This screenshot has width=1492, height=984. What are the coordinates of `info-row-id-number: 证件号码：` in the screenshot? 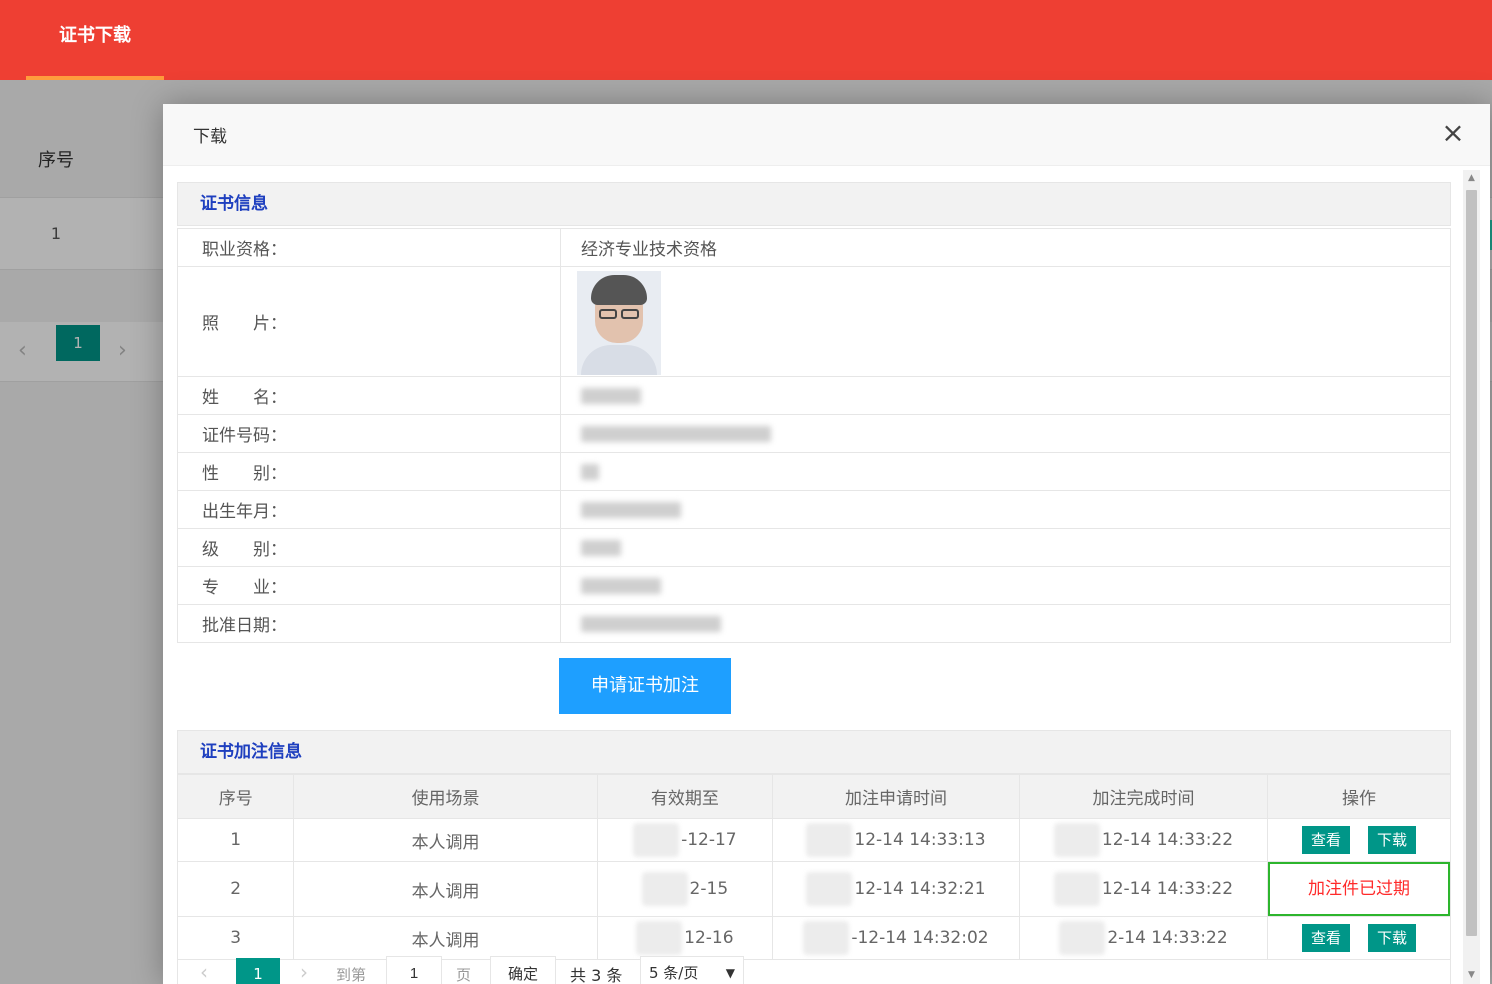 It's located at (814, 433).